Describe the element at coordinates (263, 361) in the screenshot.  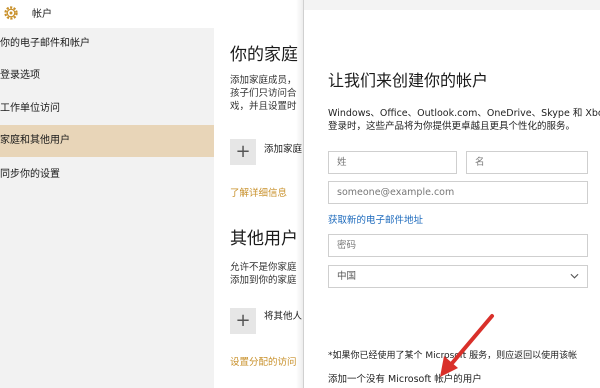
I see `assigned-access-link: 设置分配的访问` at that location.